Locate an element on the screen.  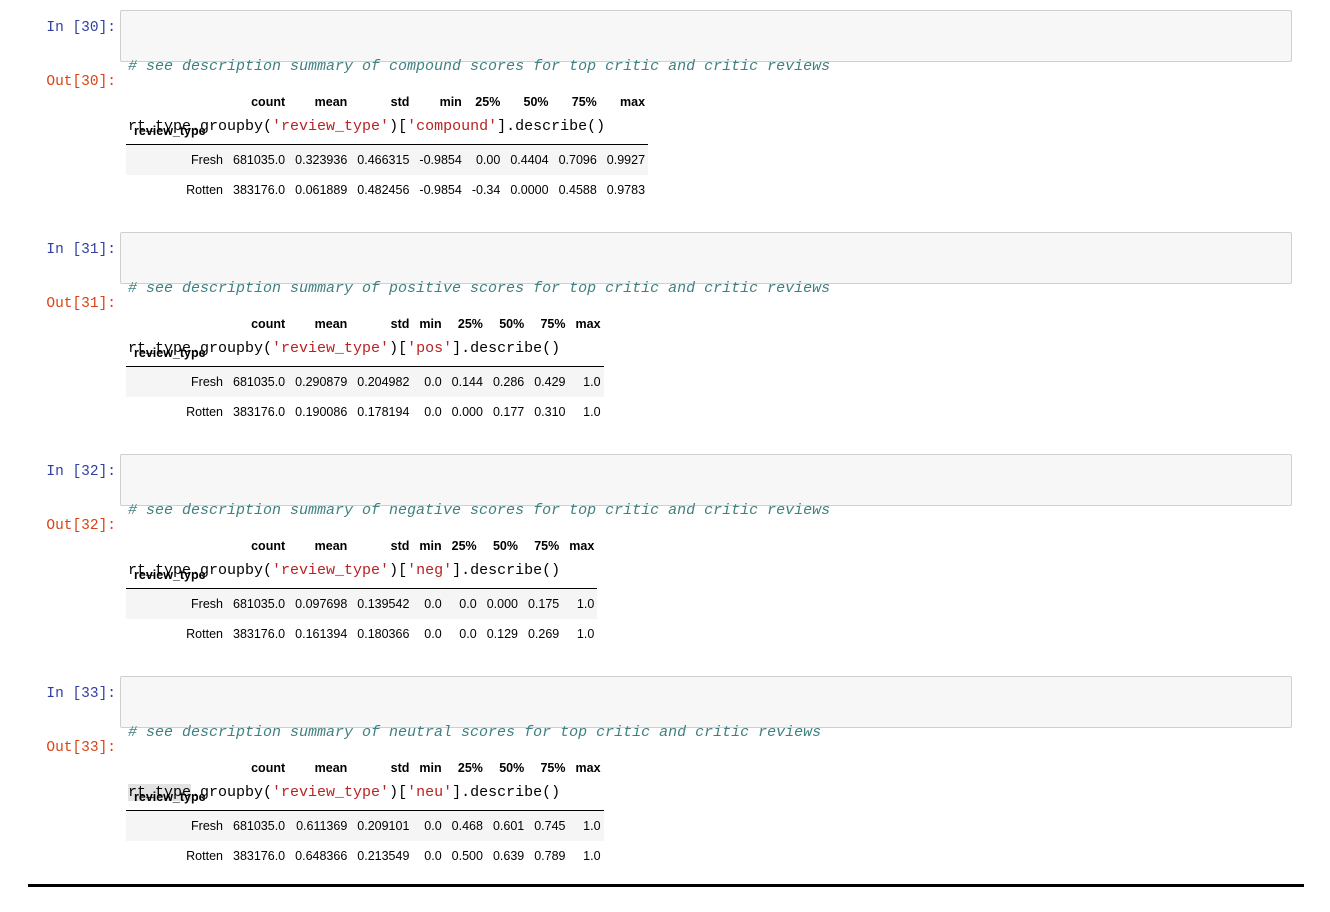
table-cell: 0.500 is located at coordinates (467, 856).